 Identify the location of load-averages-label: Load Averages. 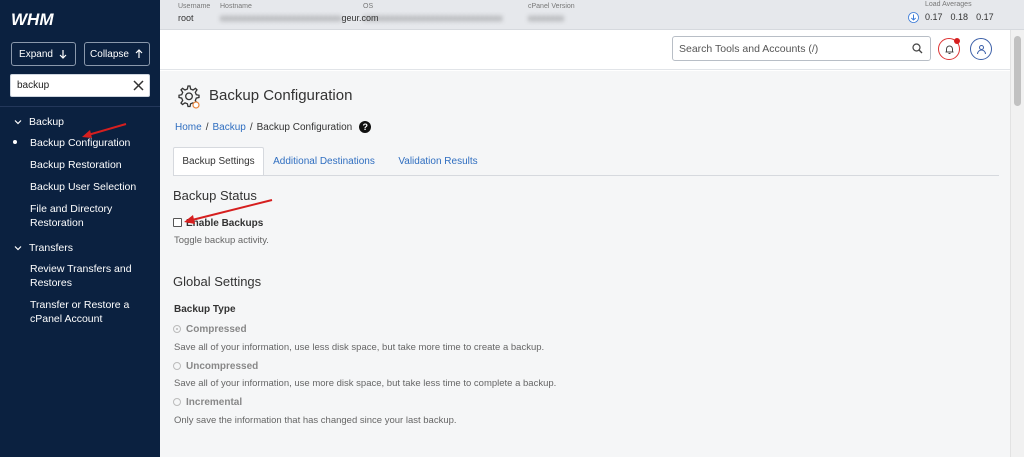
(948, 4).